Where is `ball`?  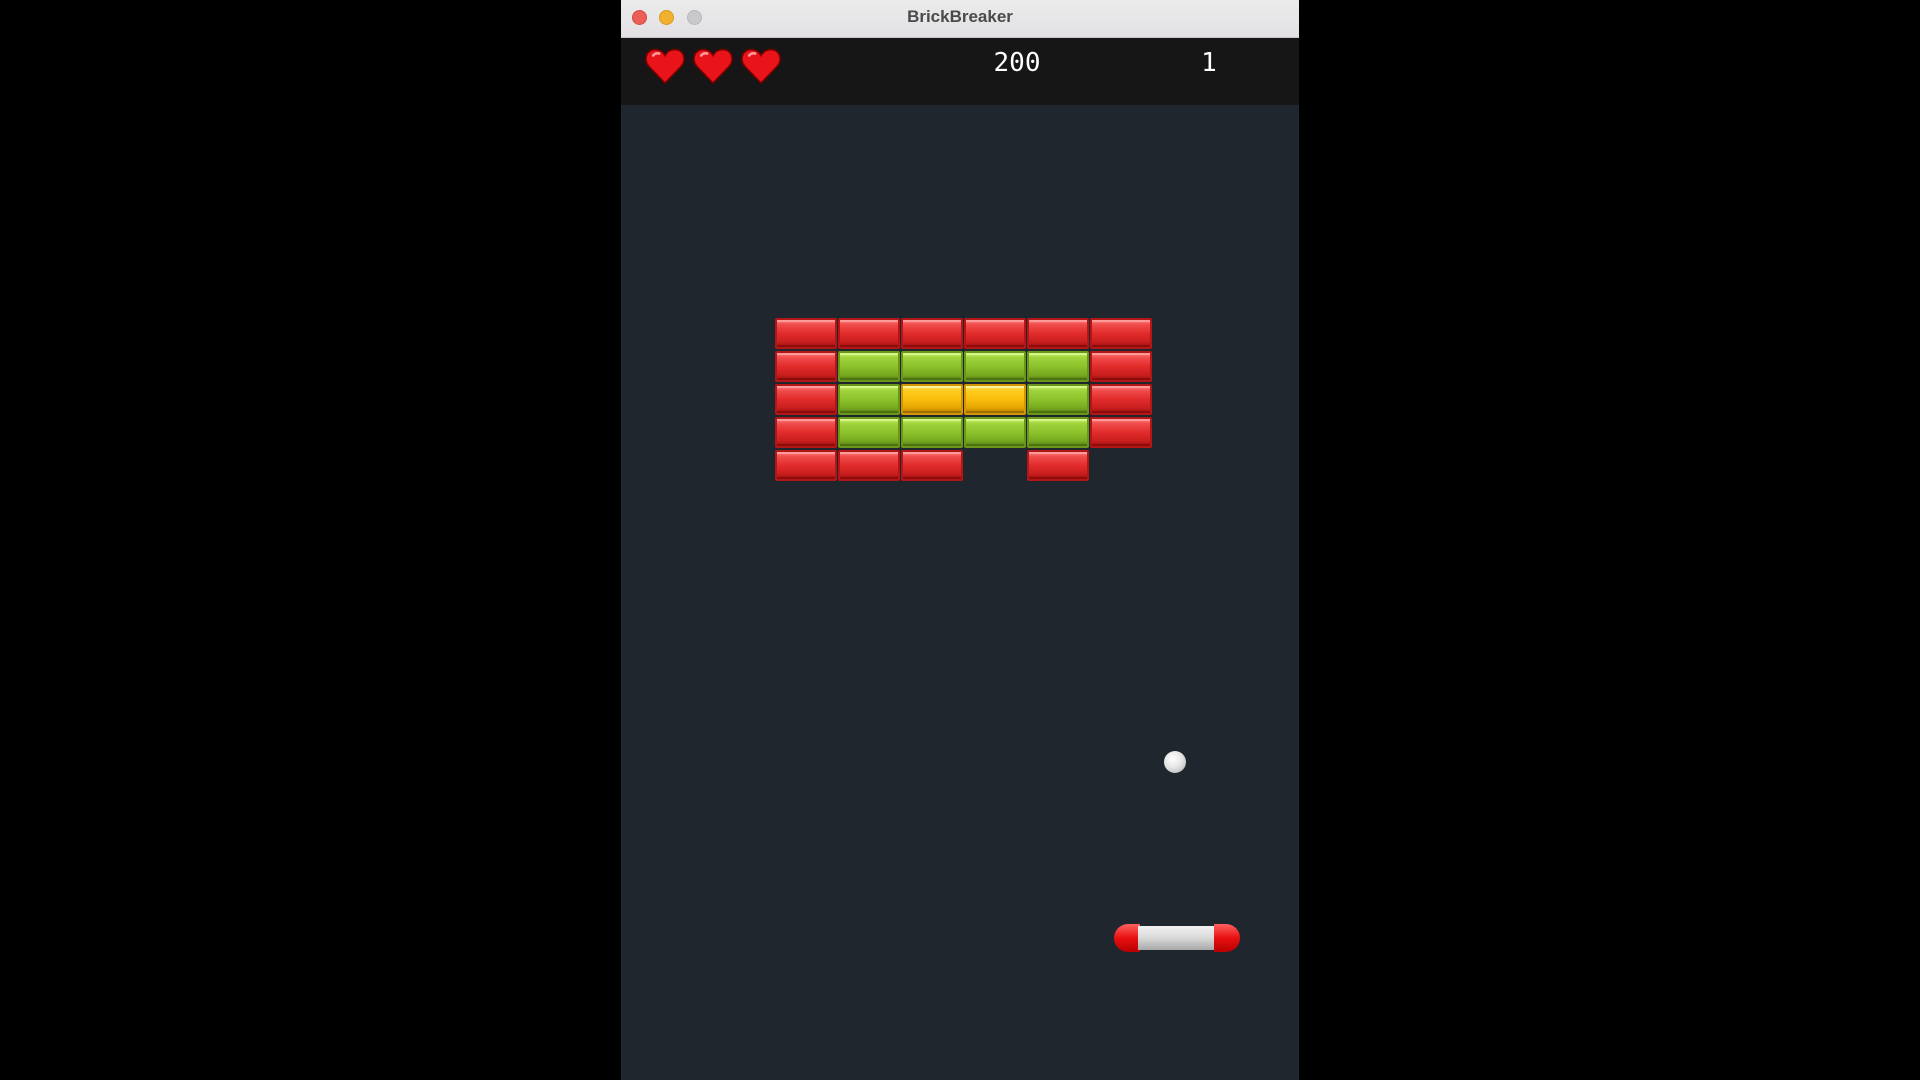 ball is located at coordinates (1175, 762).